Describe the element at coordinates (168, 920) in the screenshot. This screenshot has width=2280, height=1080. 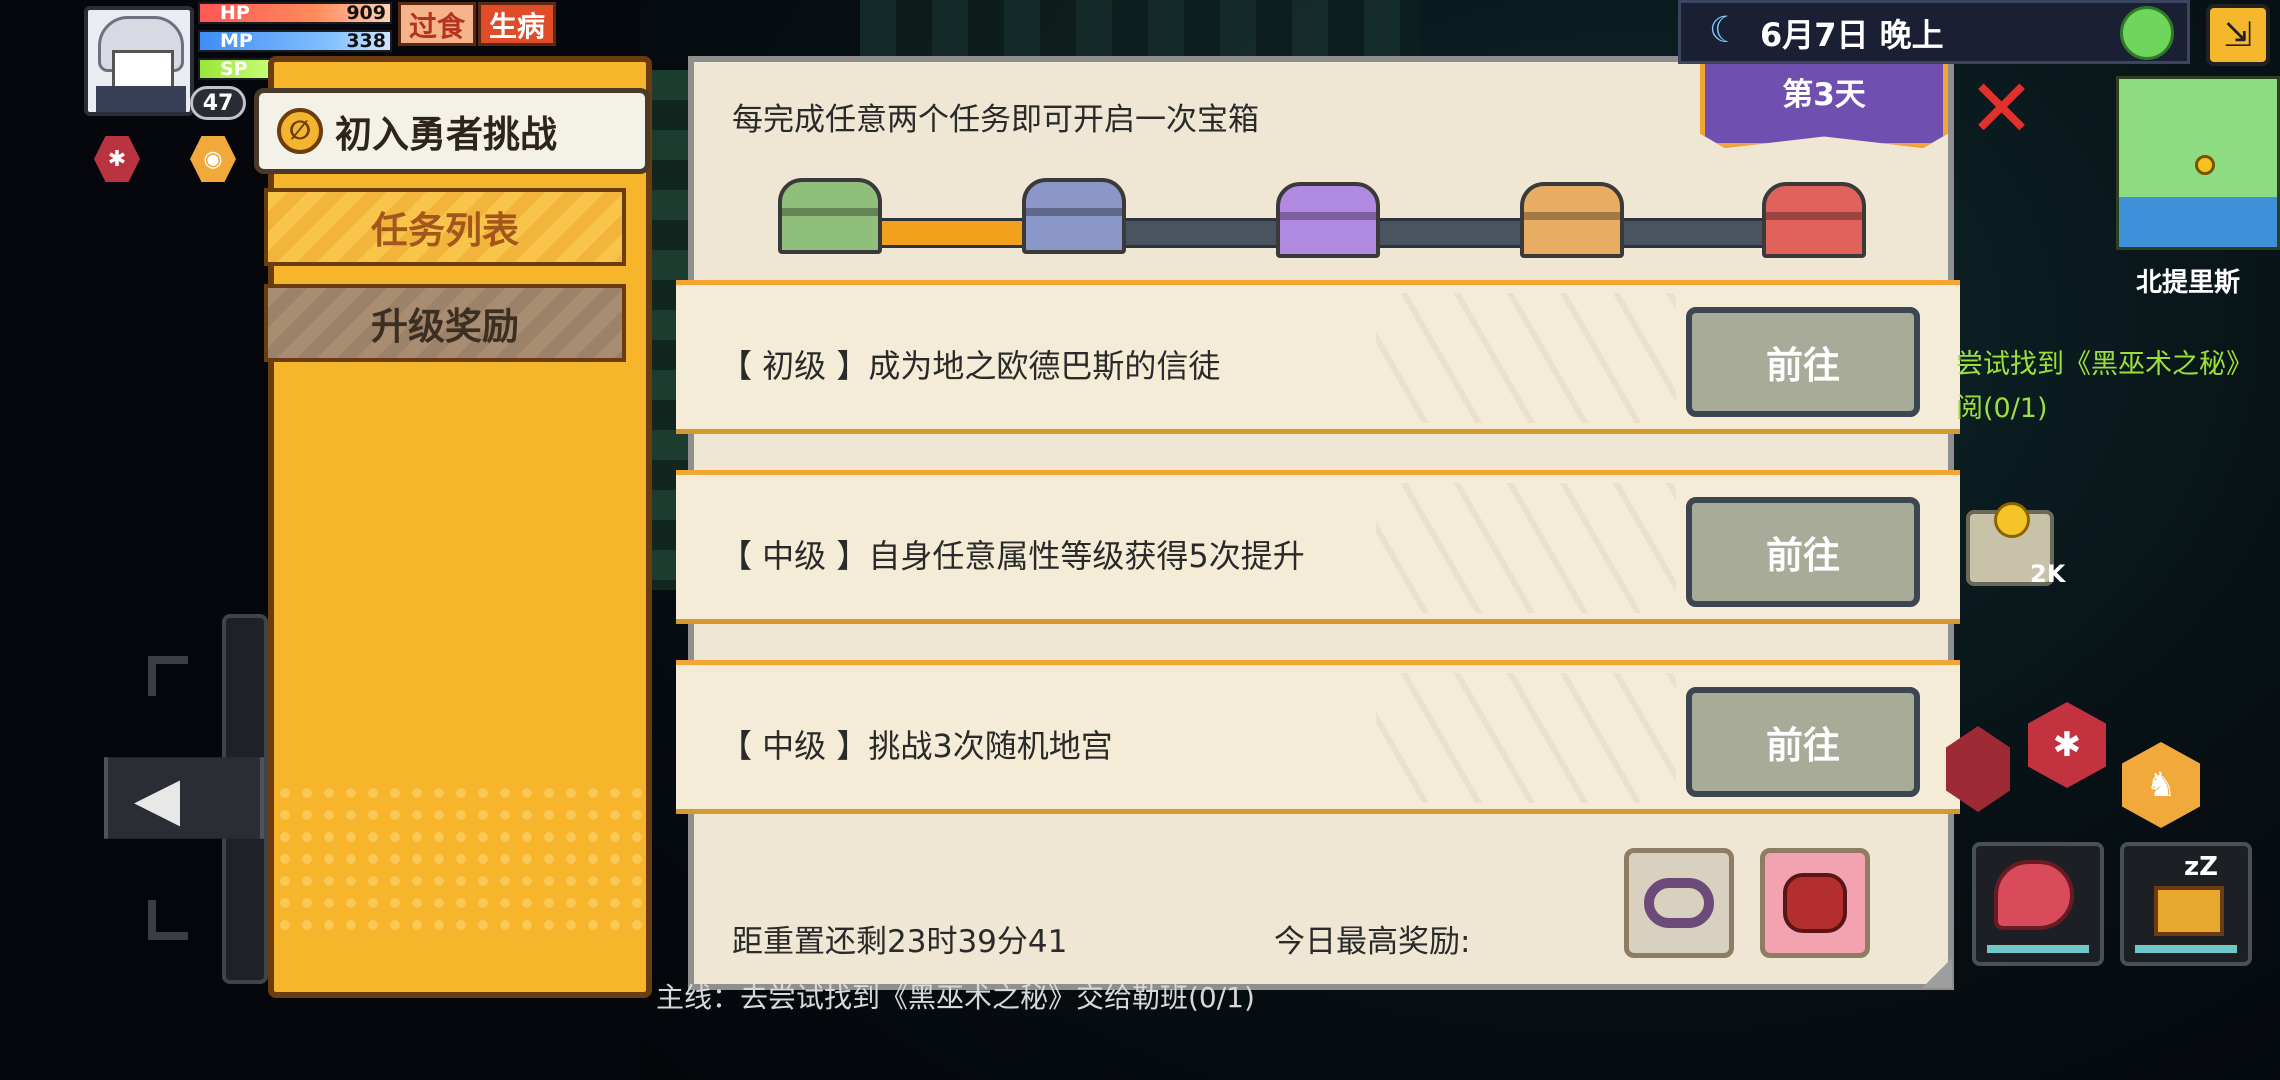
I see `dpad-corner-bottom` at that location.